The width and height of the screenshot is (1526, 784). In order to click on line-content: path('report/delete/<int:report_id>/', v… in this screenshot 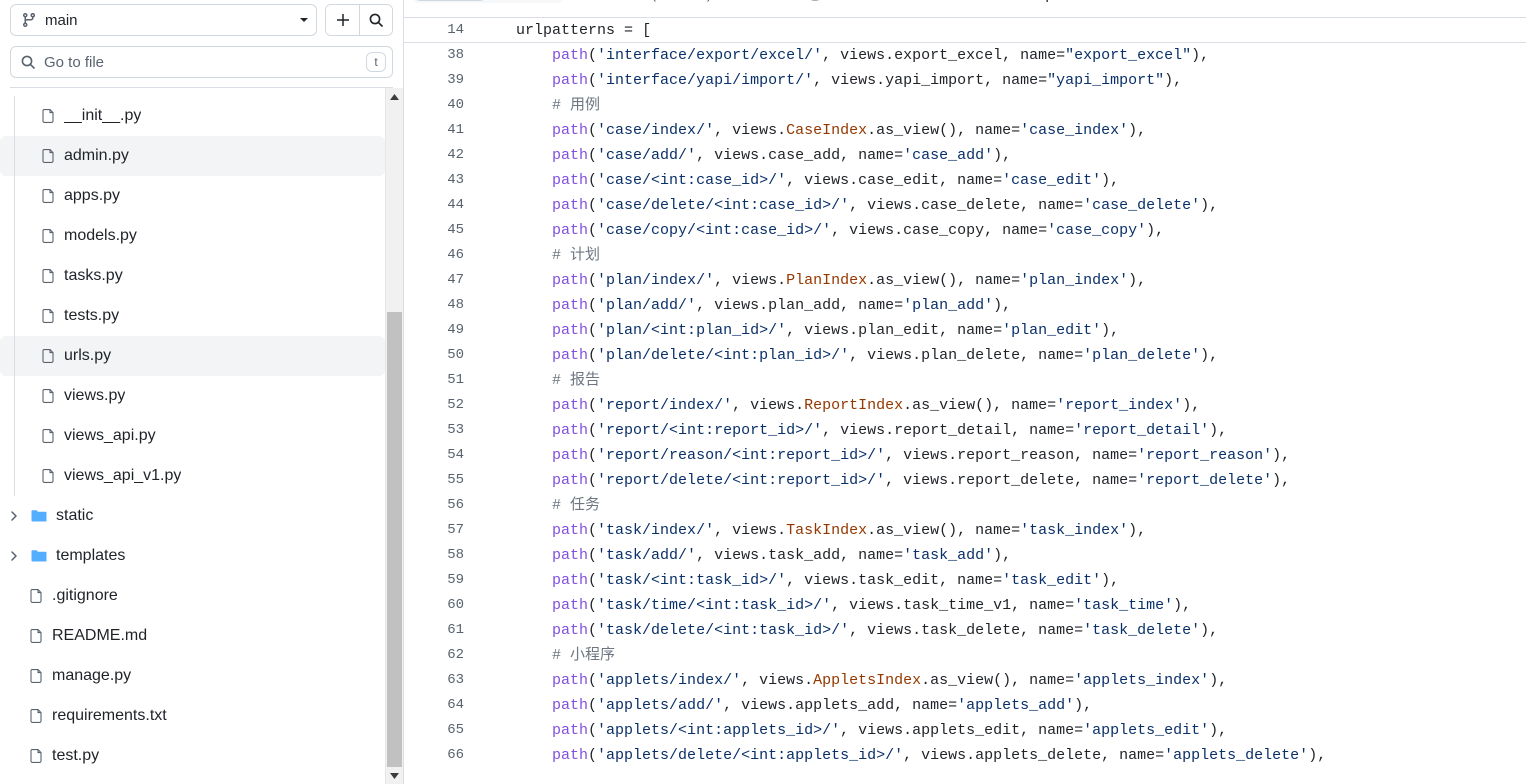, I will do `click(1003, 480)`.